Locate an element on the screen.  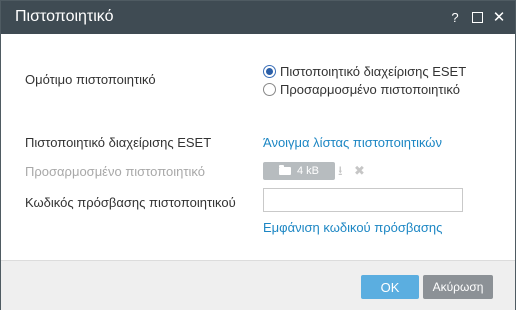
upload-size: 4 kB is located at coordinates (307, 171).